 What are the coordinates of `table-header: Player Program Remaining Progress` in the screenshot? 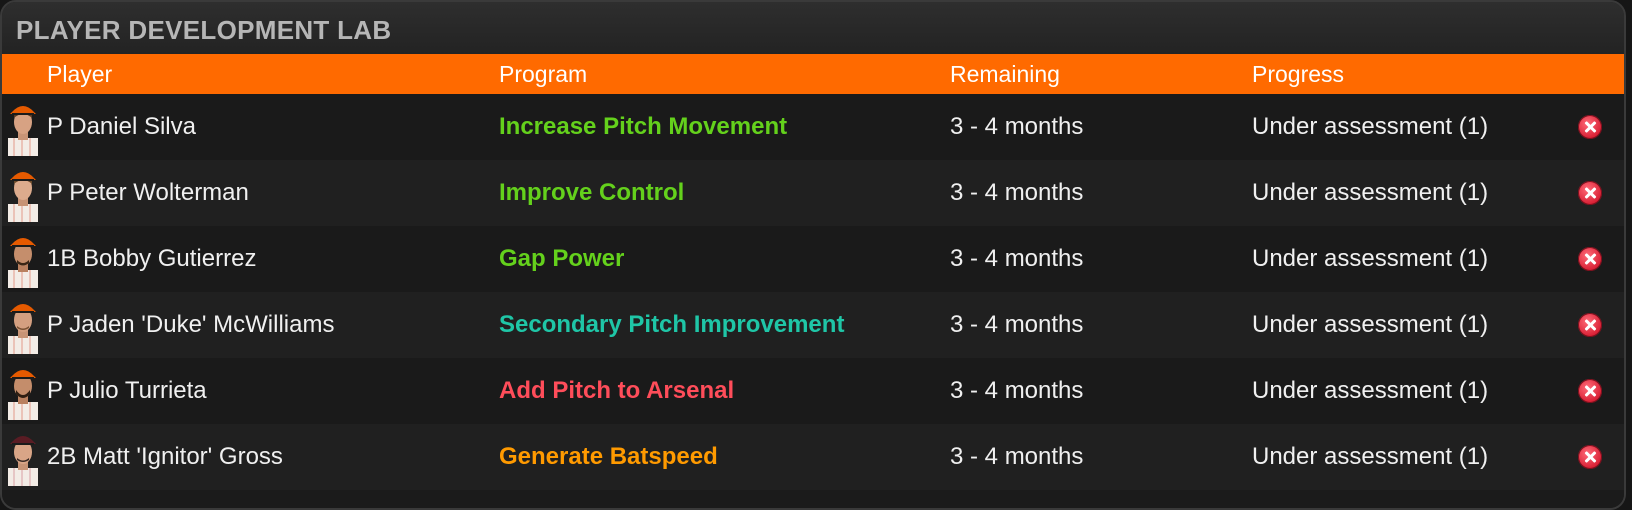 It's located at (813, 74).